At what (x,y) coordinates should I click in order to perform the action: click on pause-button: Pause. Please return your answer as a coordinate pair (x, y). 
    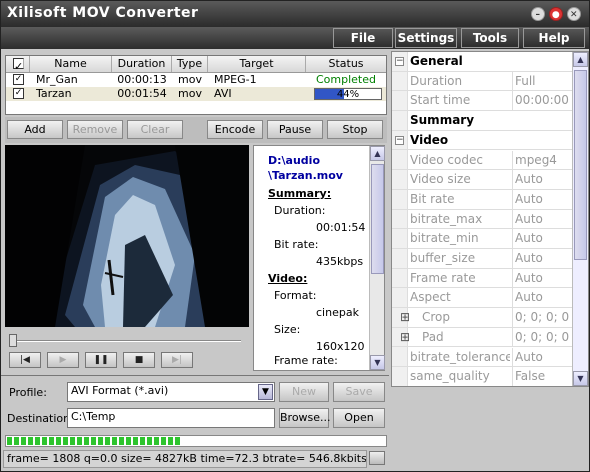
    Looking at the image, I should click on (295, 129).